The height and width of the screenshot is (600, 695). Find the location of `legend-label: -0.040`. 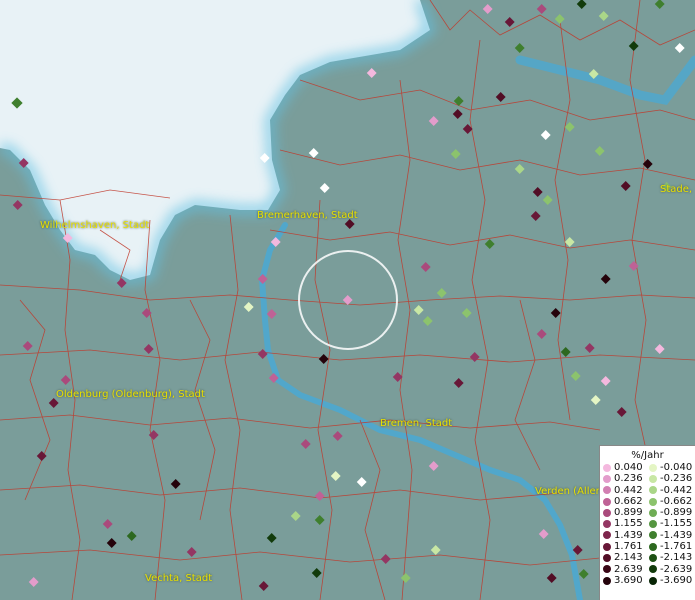

legend-label: -0.040 is located at coordinates (676, 467).